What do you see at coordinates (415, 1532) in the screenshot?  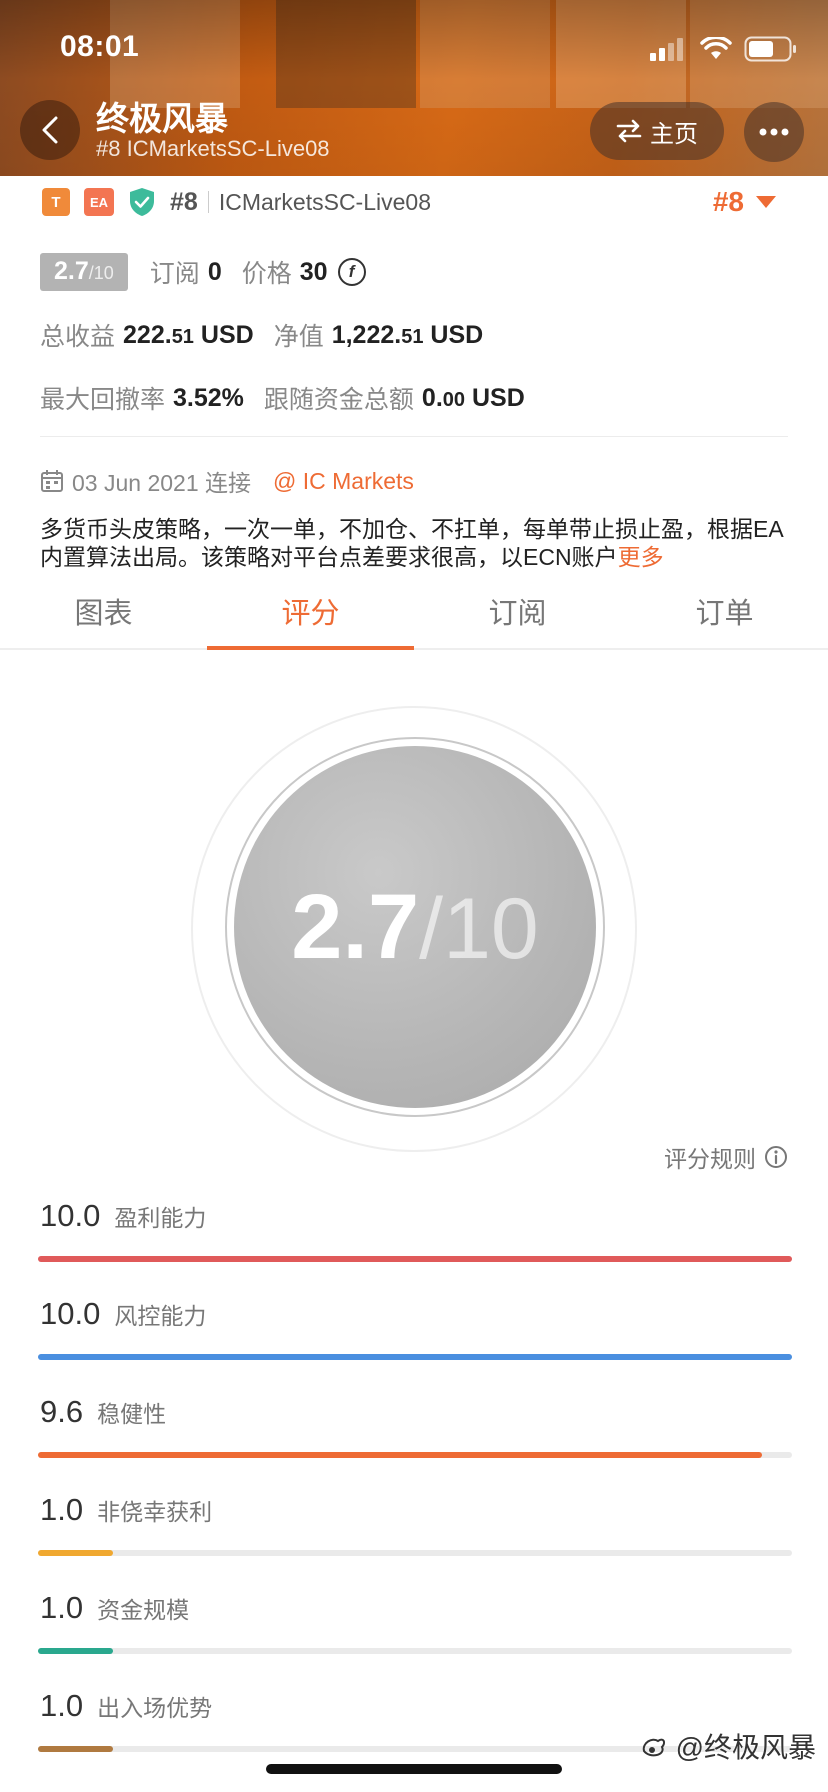 I see `score-item: 1.0 非侥幸获利` at bounding box center [415, 1532].